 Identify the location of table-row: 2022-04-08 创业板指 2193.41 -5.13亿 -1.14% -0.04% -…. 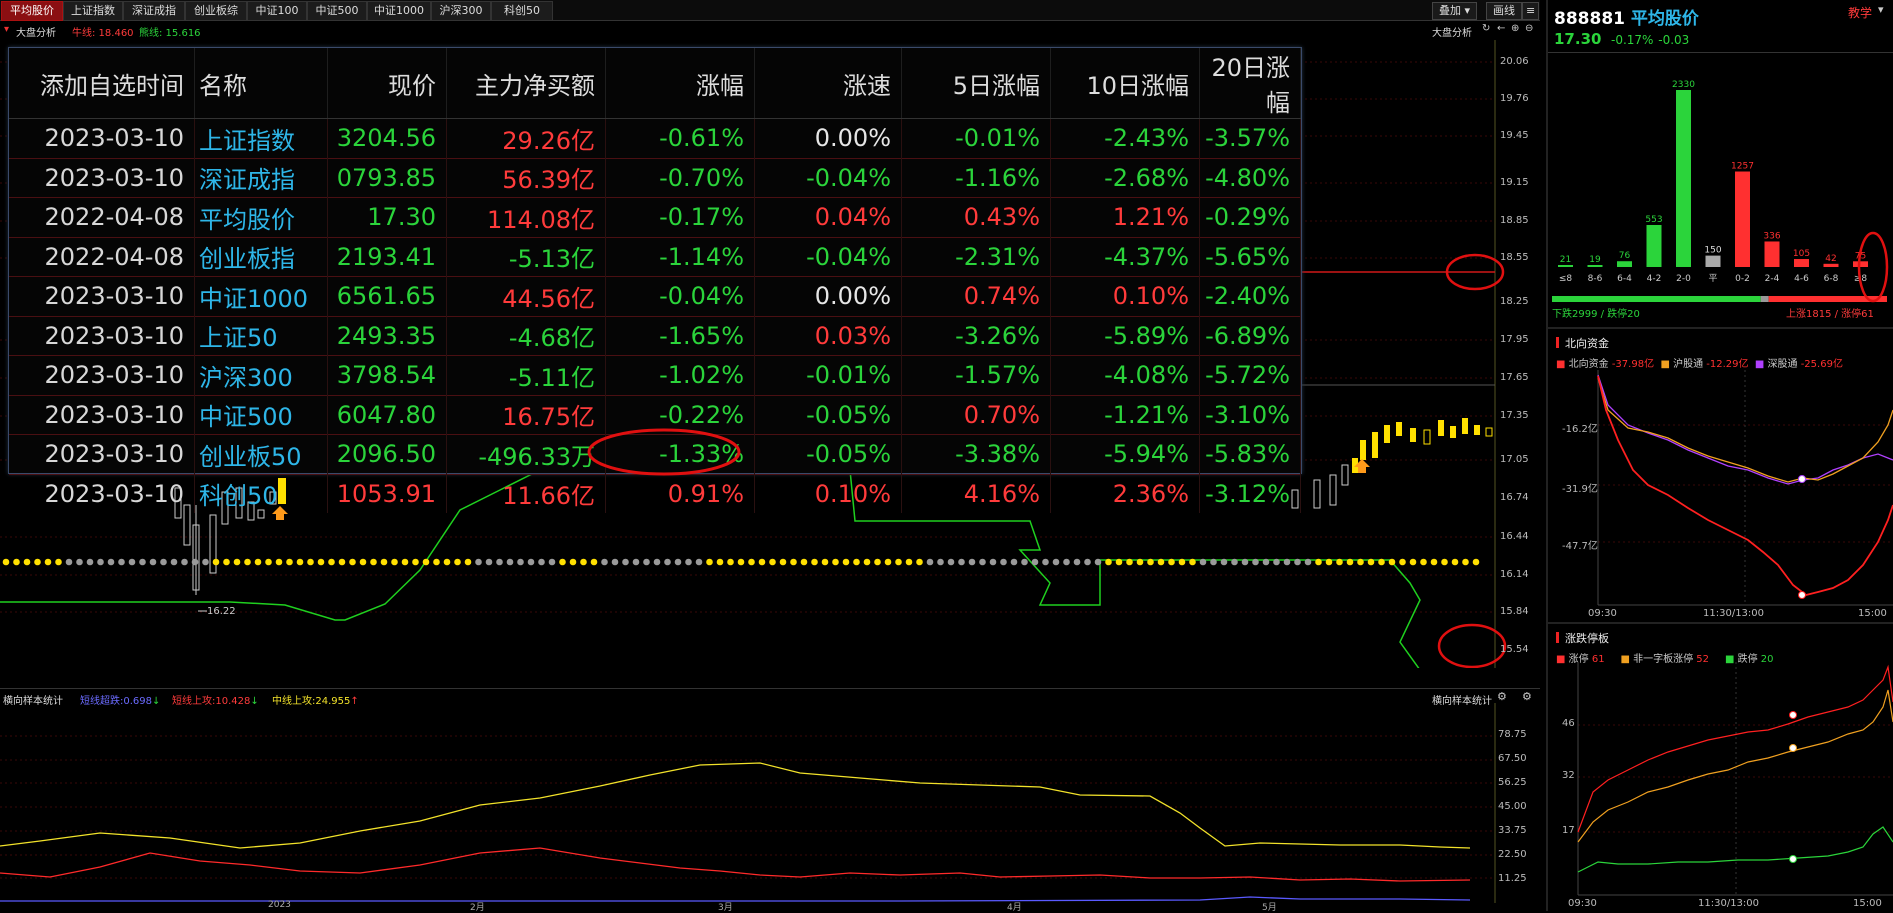
(655, 256).